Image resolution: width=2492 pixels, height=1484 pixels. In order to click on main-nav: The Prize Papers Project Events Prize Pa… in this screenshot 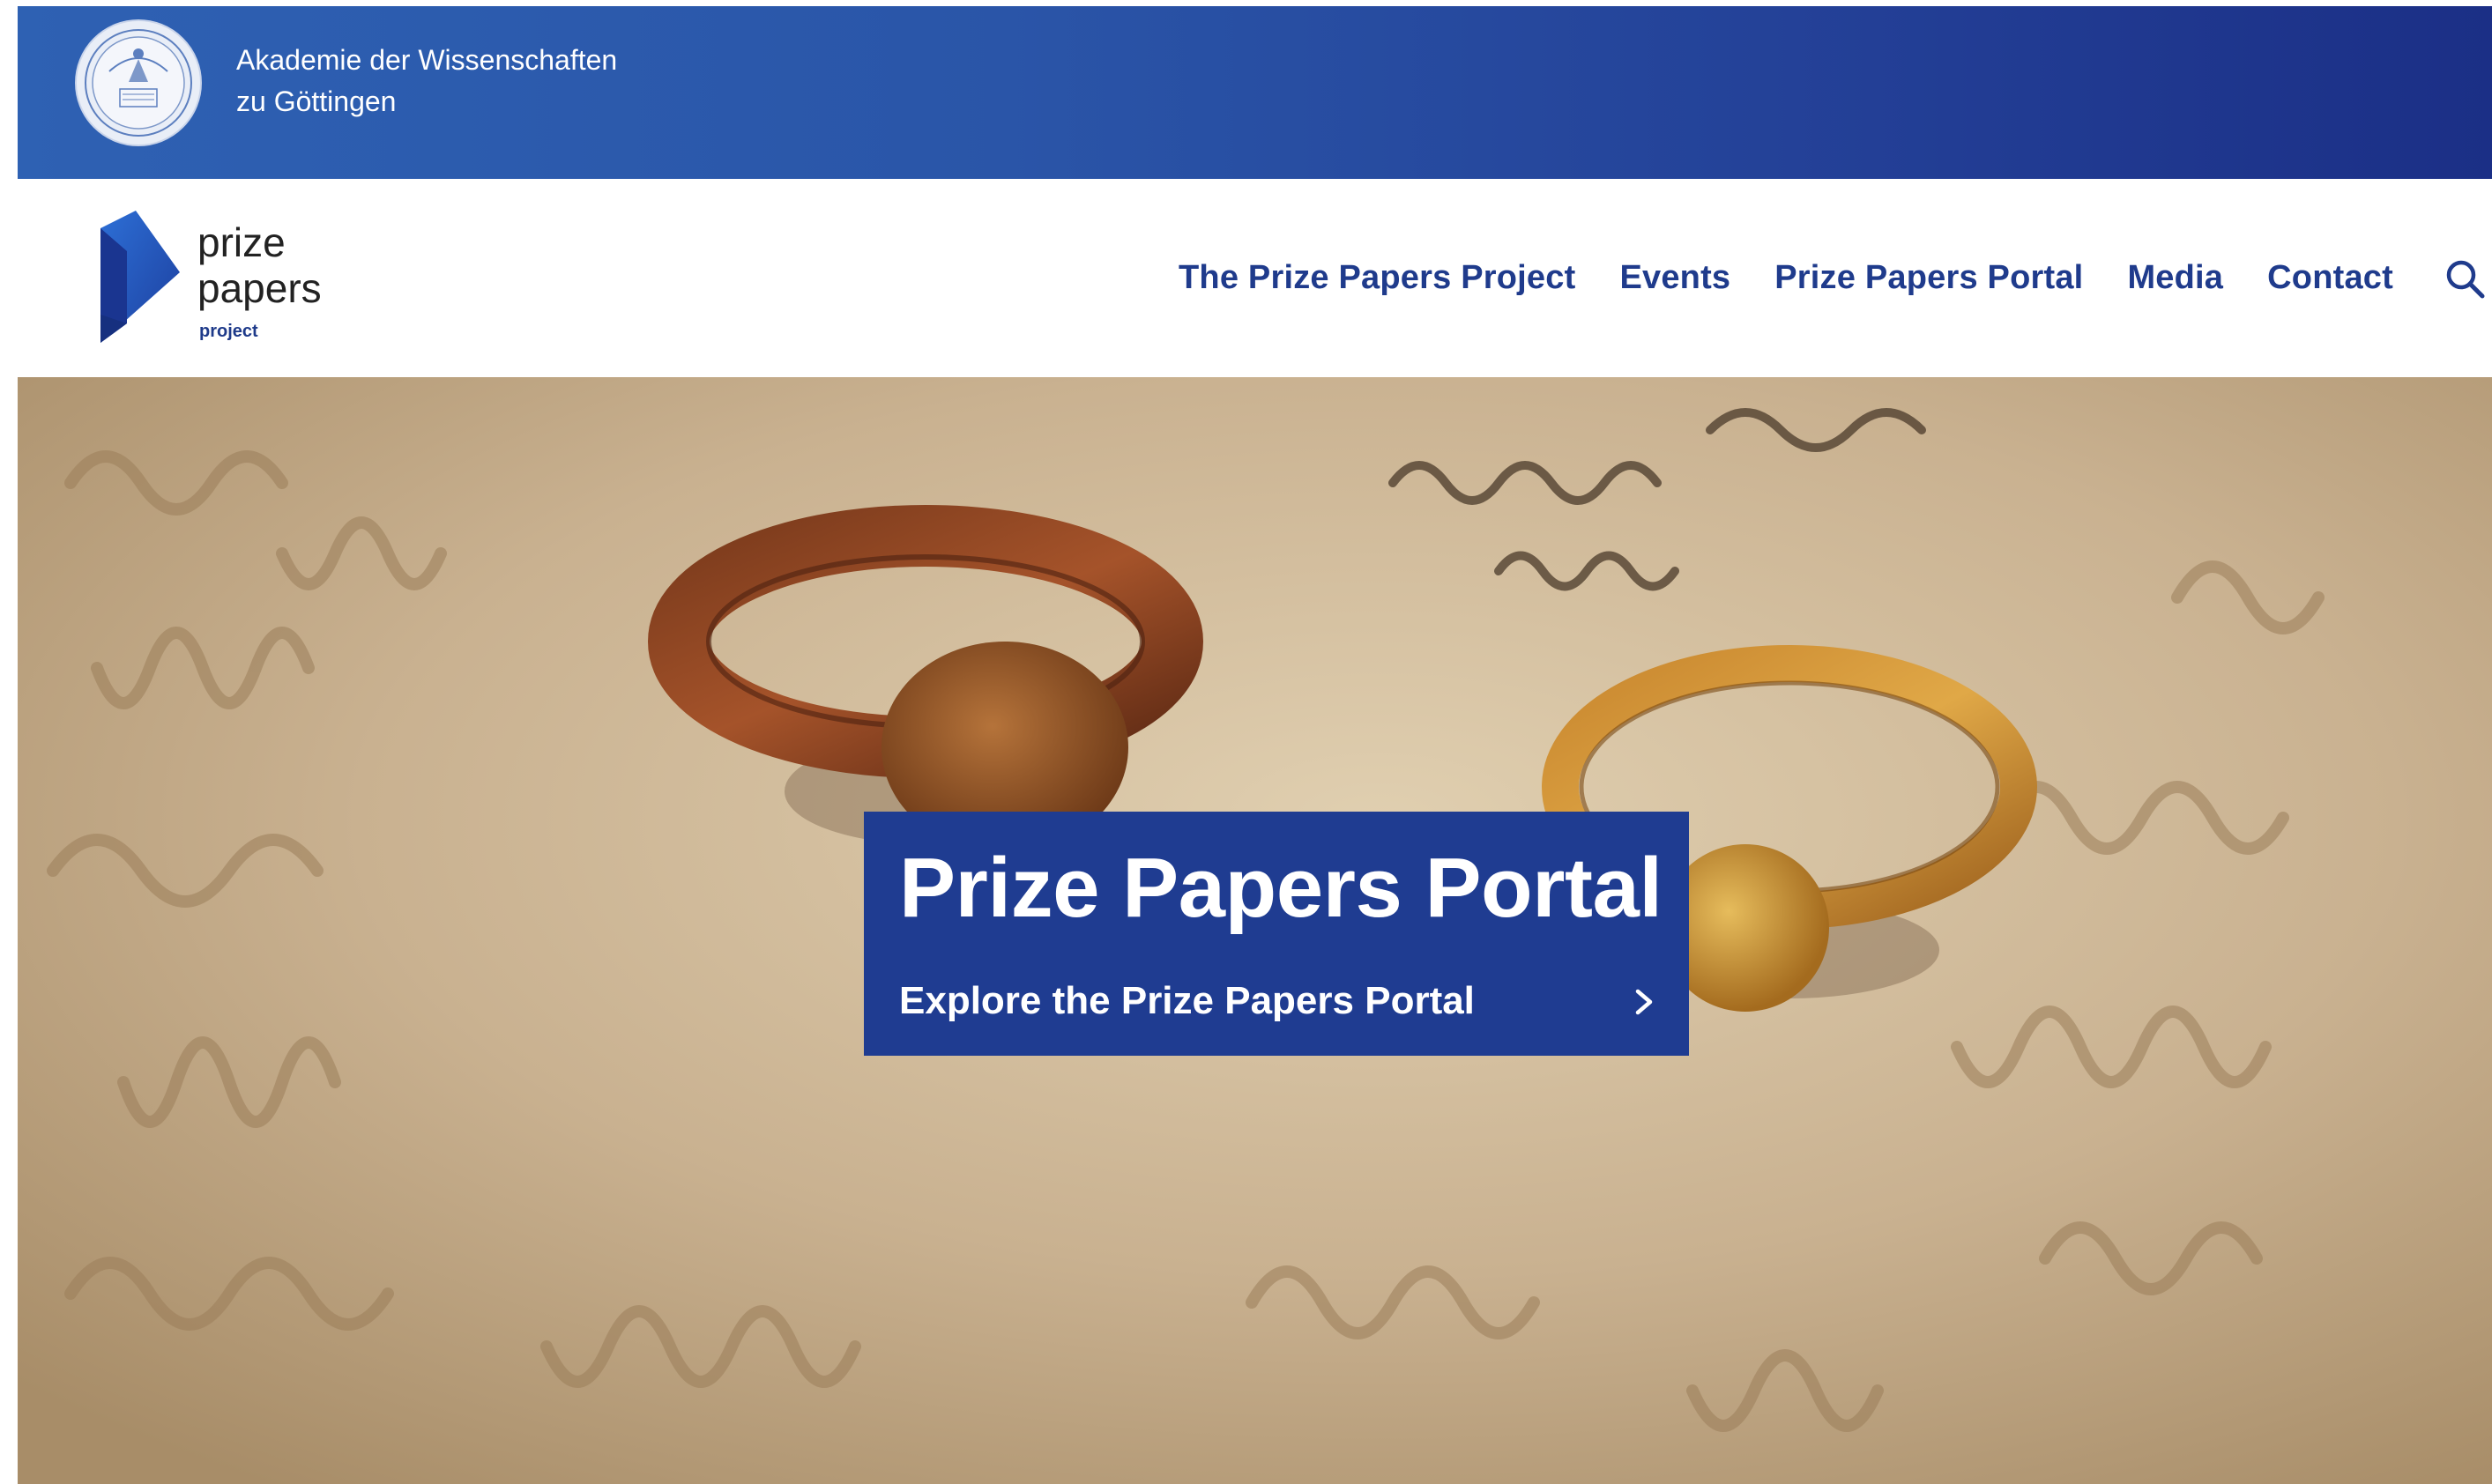, I will do `click(1835, 278)`.